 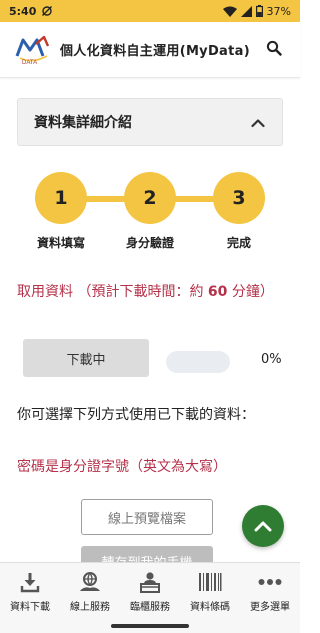 I want to click on nav-online-service: 線上服務, so click(x=90, y=591).